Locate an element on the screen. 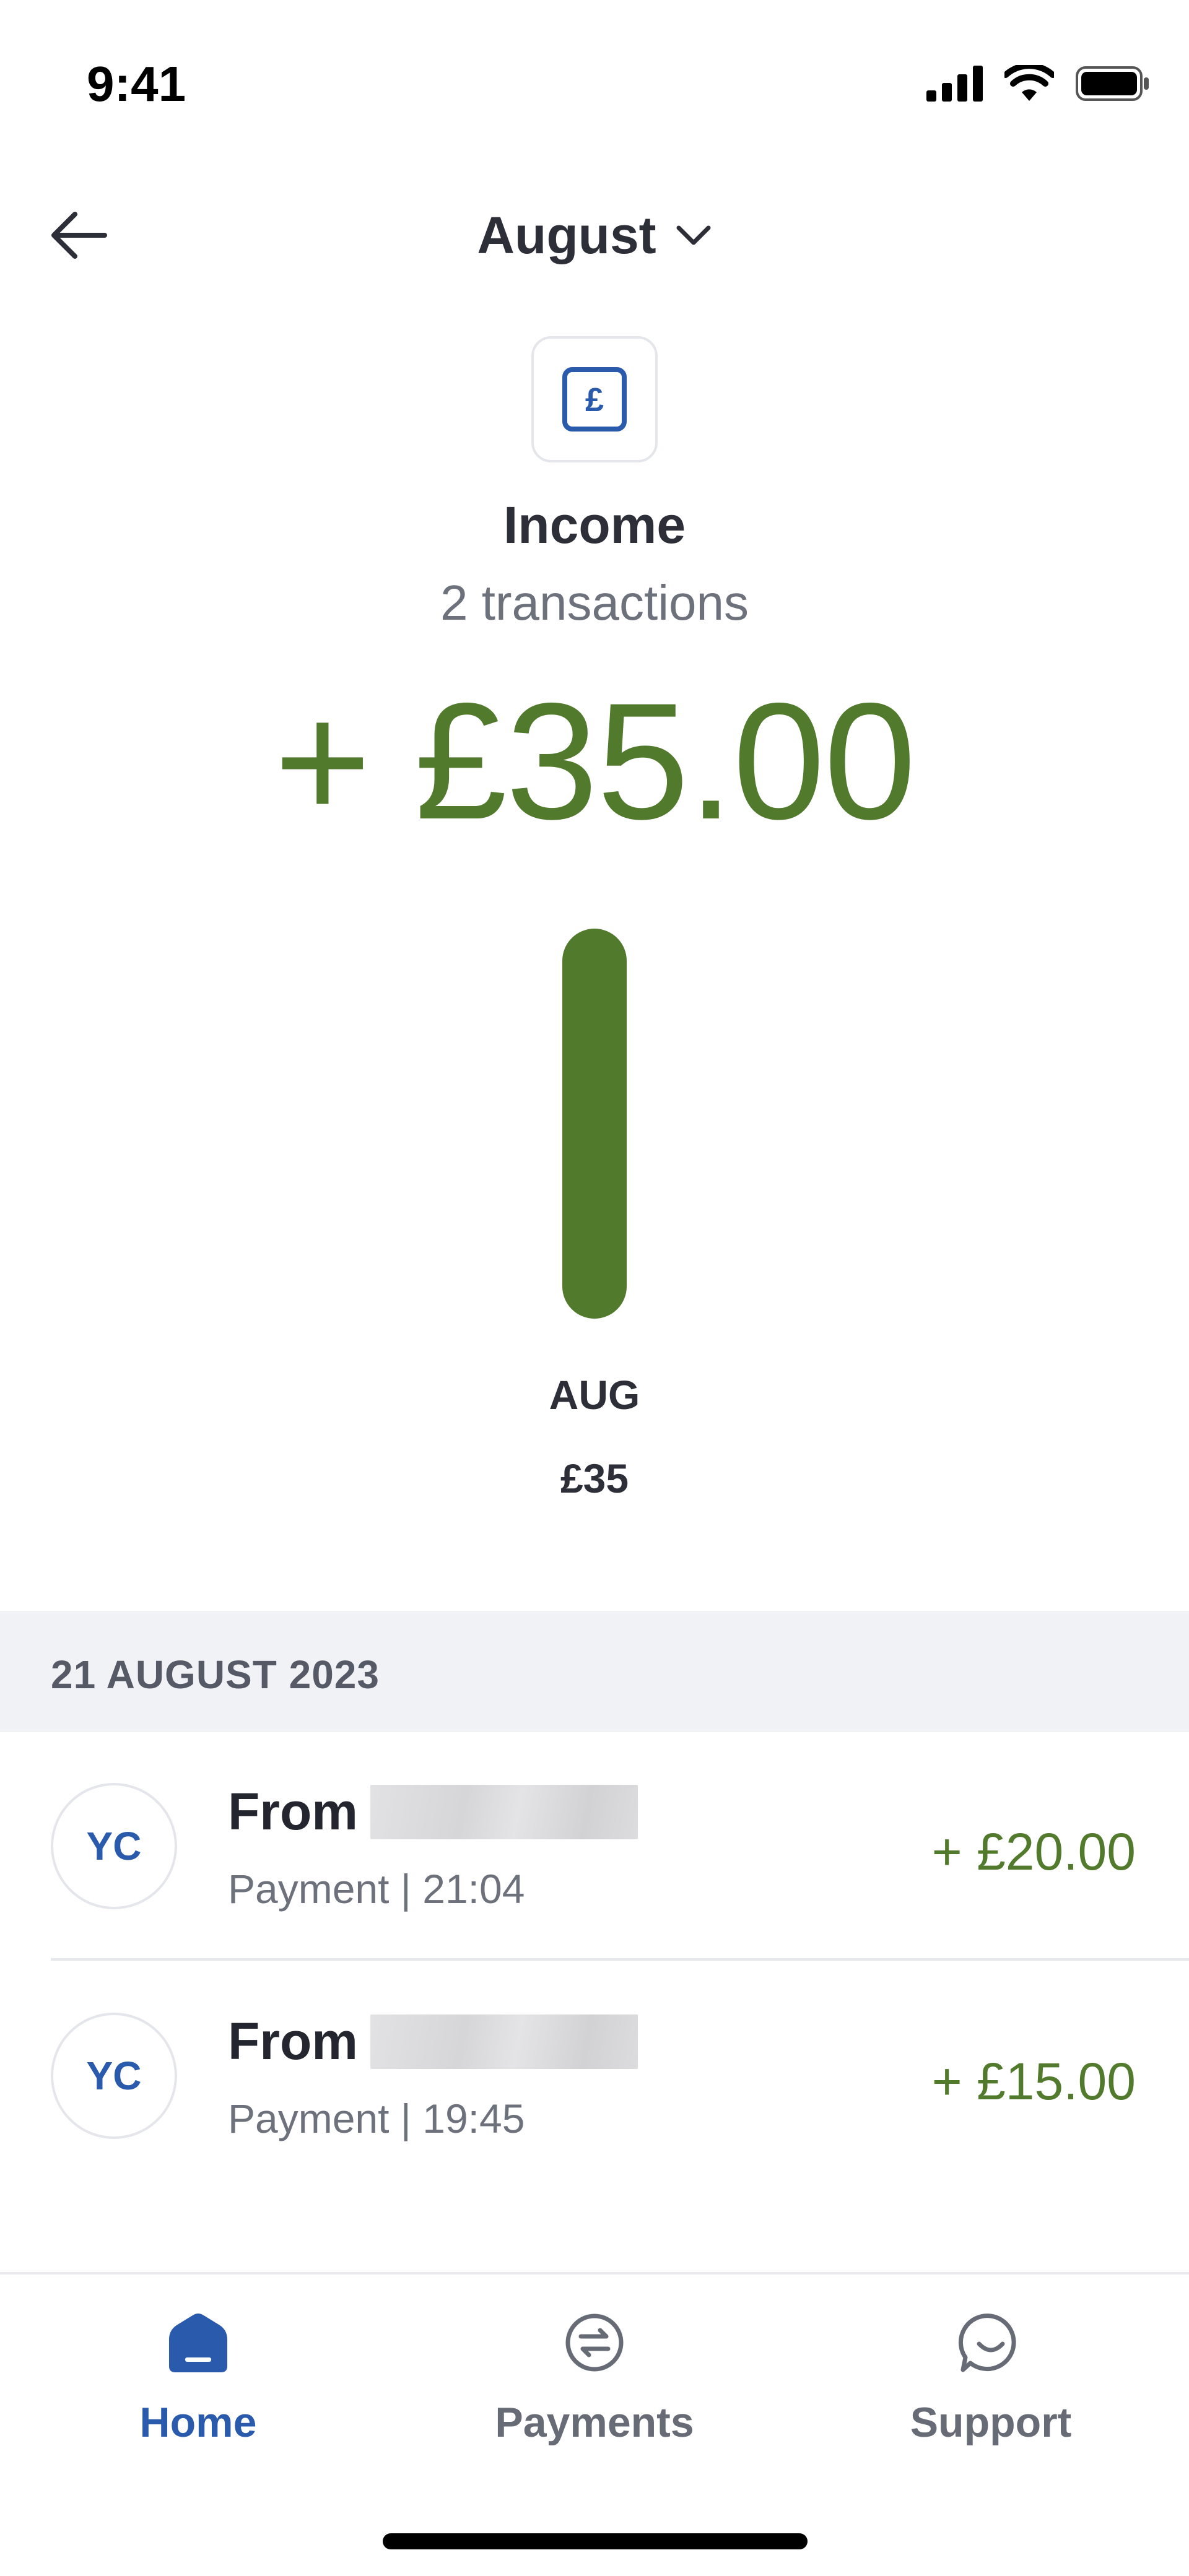 The height and width of the screenshot is (2576, 1189). home-icon is located at coordinates (198, 2343).